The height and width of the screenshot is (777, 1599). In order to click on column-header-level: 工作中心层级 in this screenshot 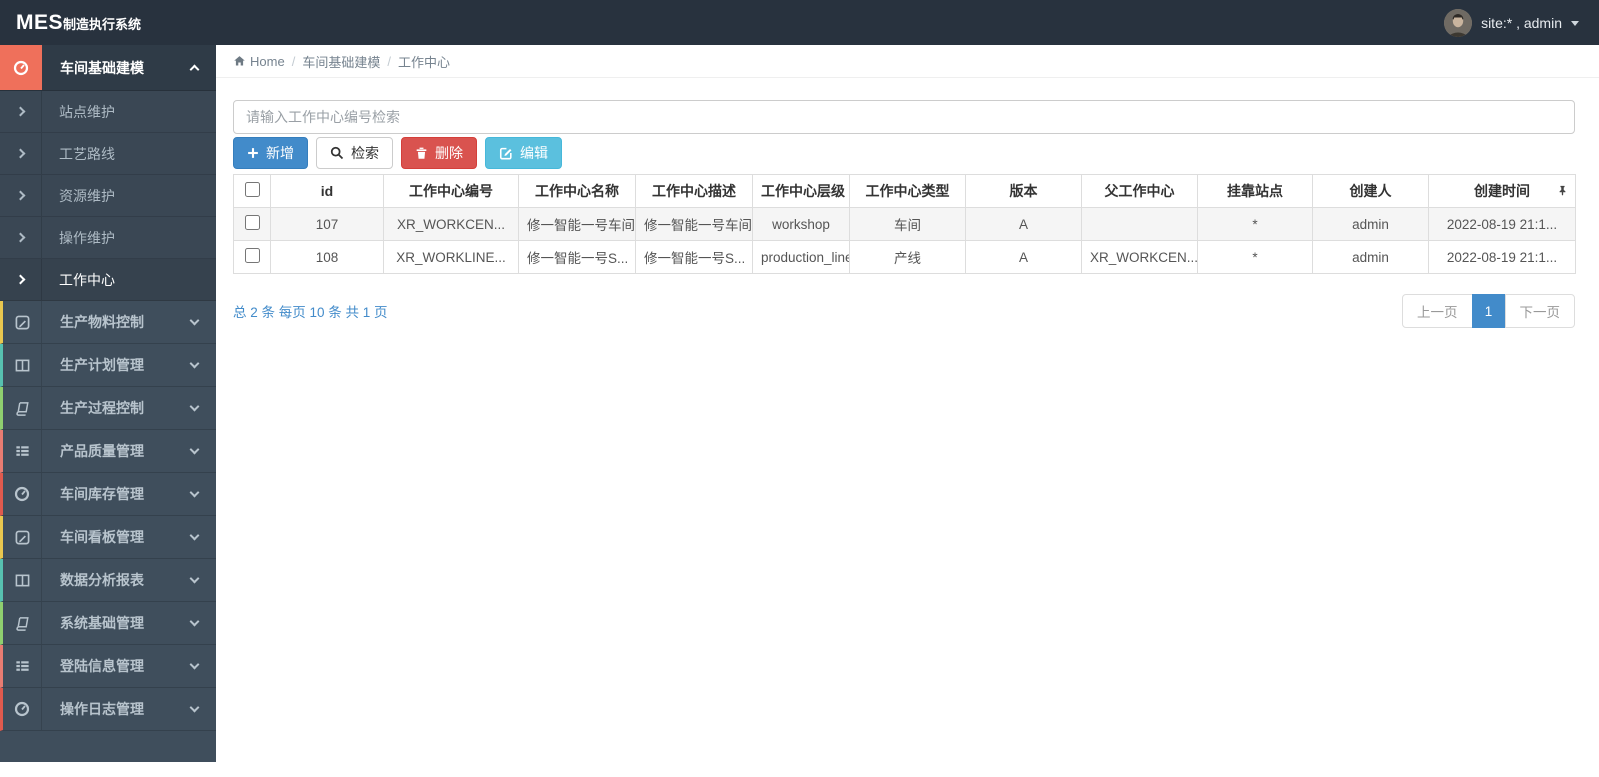, I will do `click(801, 191)`.